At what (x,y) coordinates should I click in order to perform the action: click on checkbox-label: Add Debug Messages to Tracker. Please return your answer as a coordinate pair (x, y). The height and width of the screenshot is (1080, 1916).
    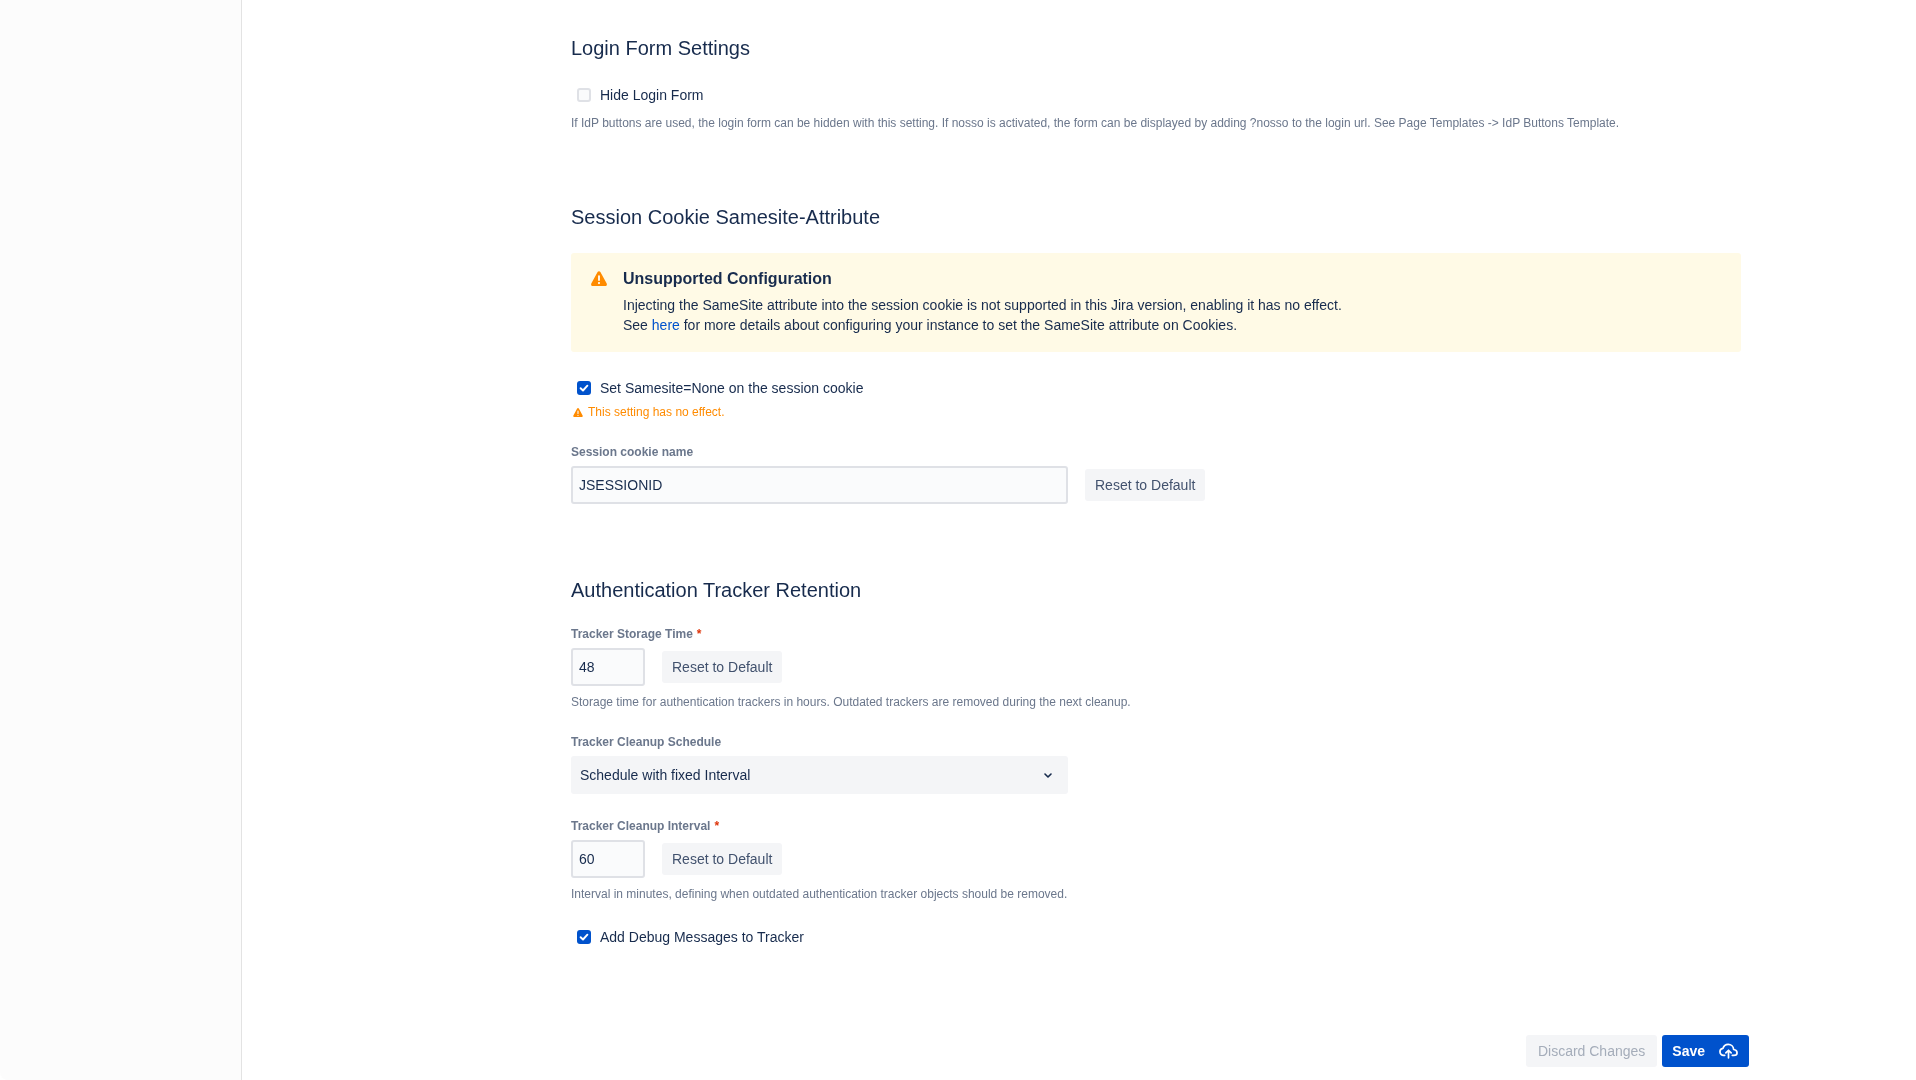
    Looking at the image, I should click on (702, 937).